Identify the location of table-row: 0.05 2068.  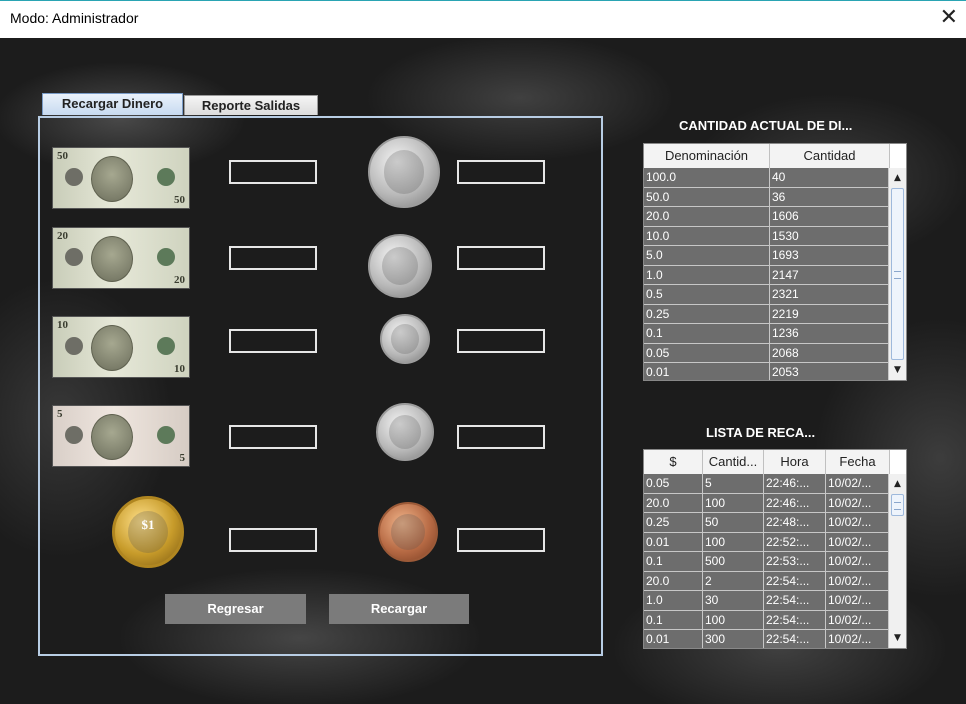
(767, 353).